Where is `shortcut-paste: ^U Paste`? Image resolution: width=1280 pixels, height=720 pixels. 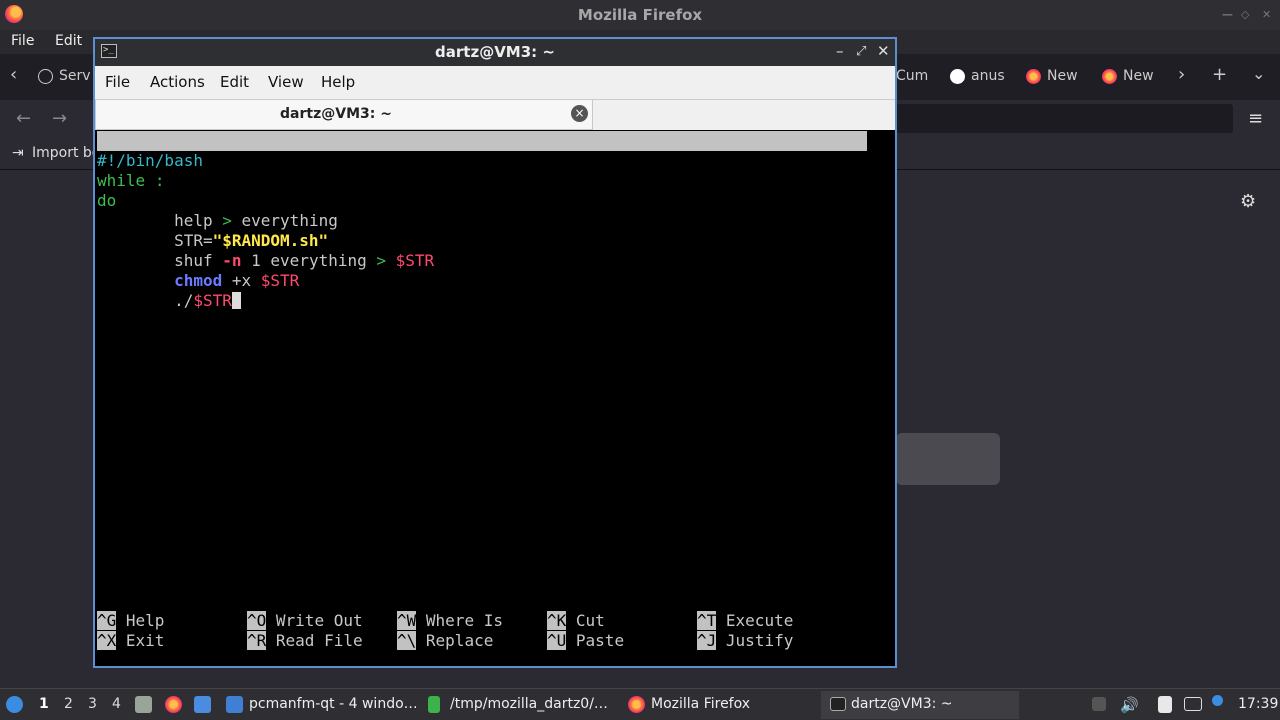 shortcut-paste: ^U Paste is located at coordinates (586, 640).